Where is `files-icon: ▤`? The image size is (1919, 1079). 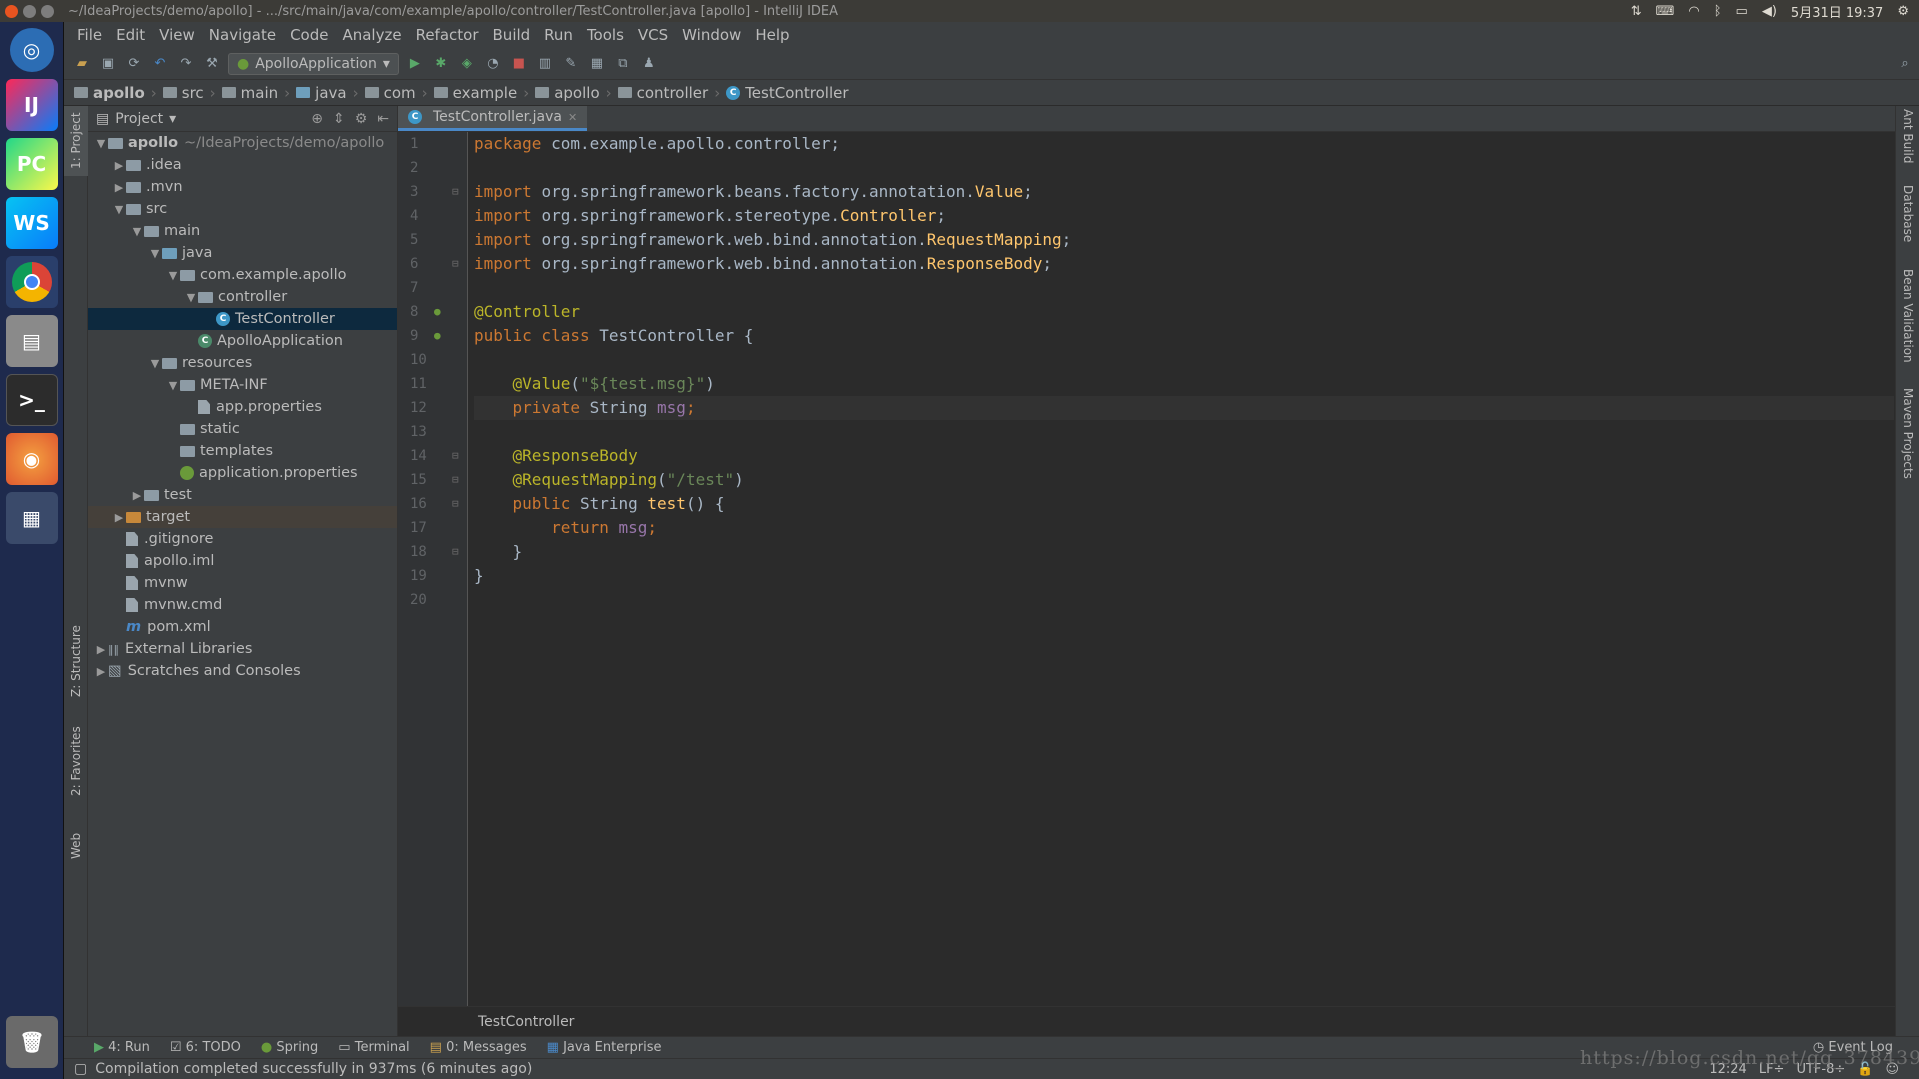
files-icon: ▤ is located at coordinates (31, 341).